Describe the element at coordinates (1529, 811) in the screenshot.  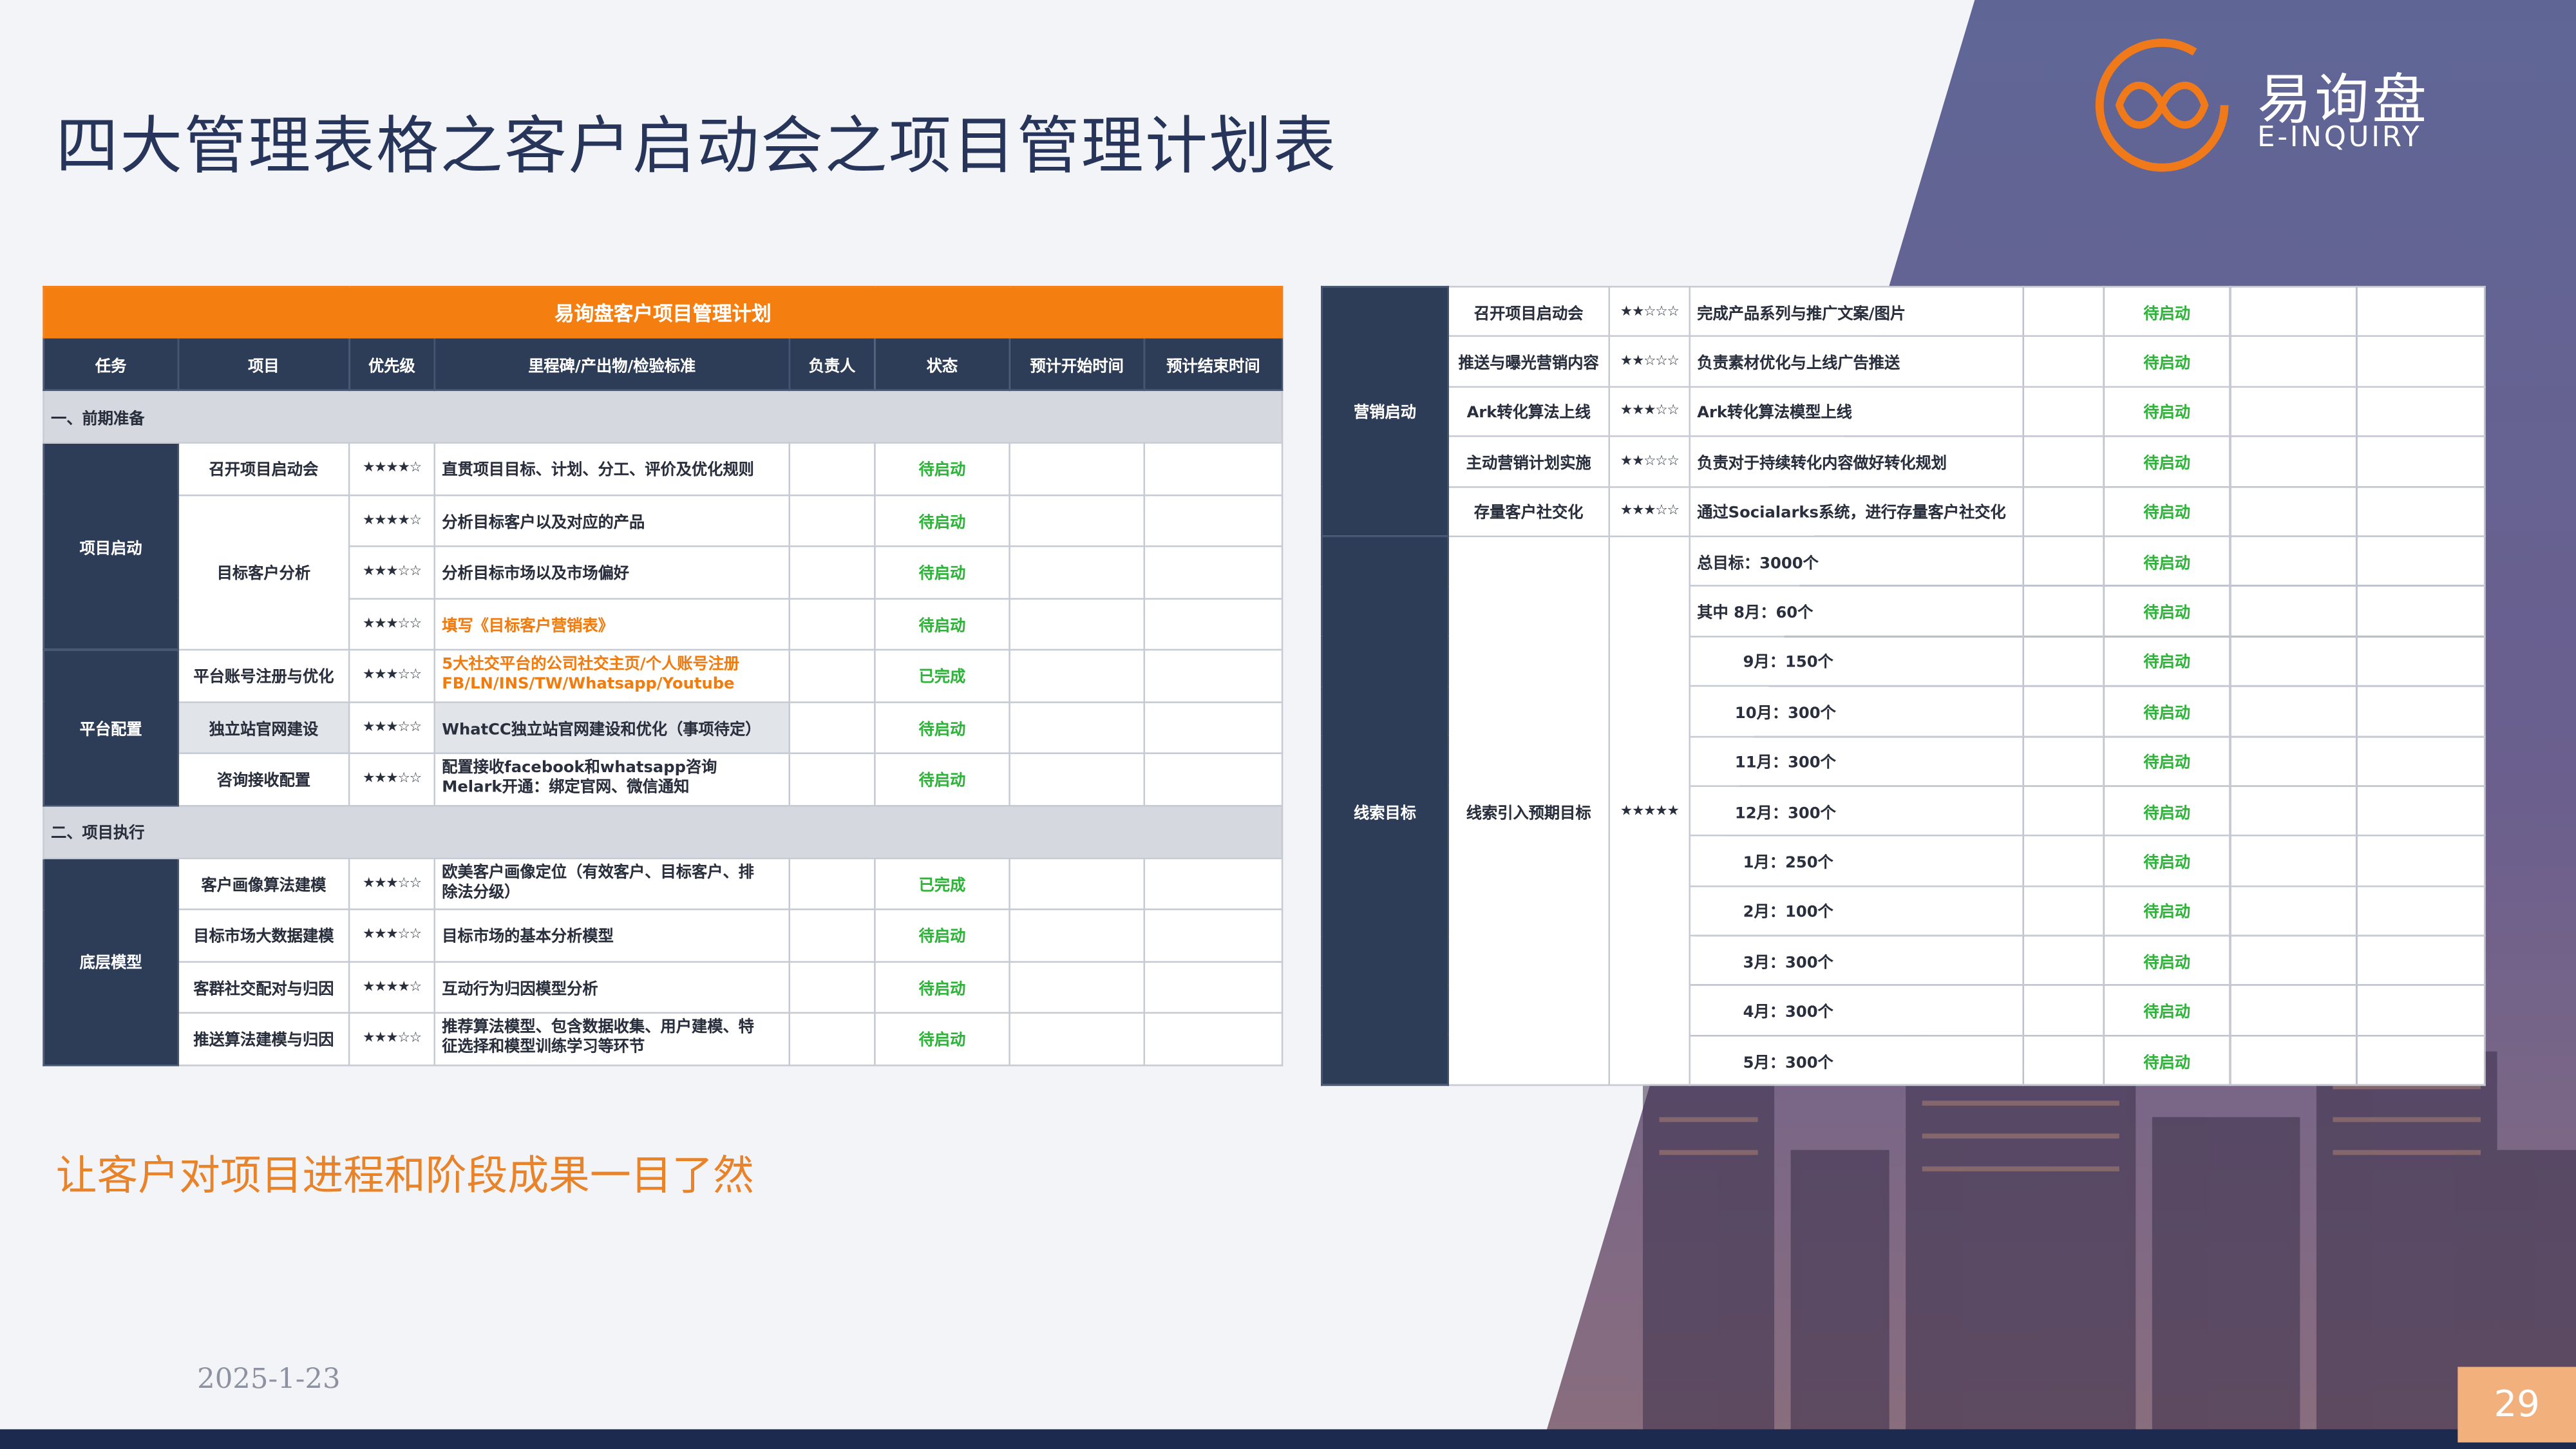
I see `item-cell: 线索引入预期目标` at that location.